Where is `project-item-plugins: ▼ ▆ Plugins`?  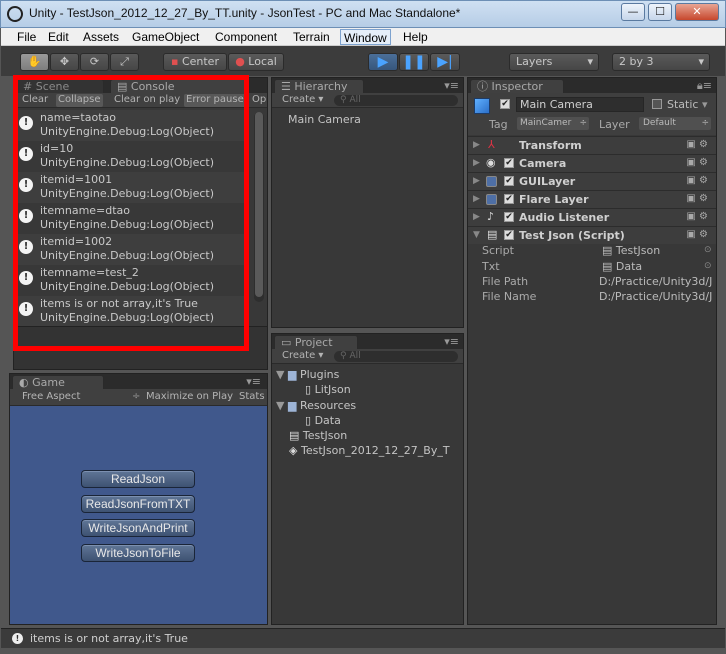 project-item-plugins: ▼ ▆ Plugins is located at coordinates (307, 375).